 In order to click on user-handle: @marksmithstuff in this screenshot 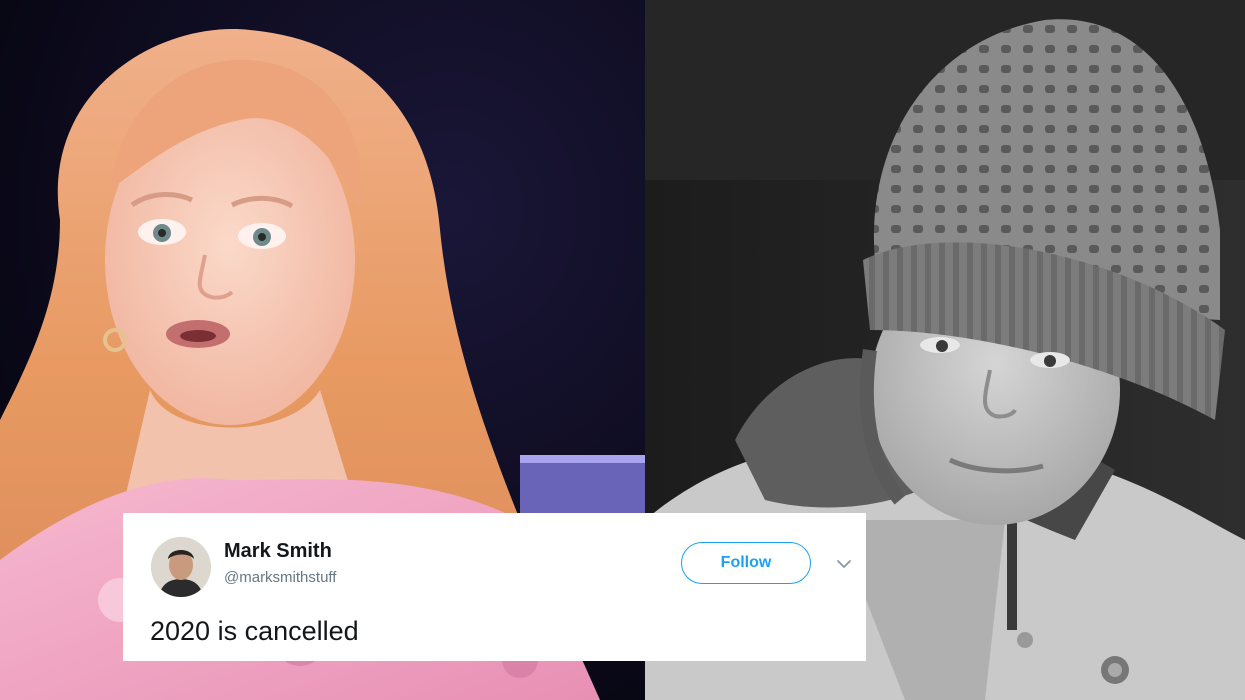, I will do `click(280, 577)`.